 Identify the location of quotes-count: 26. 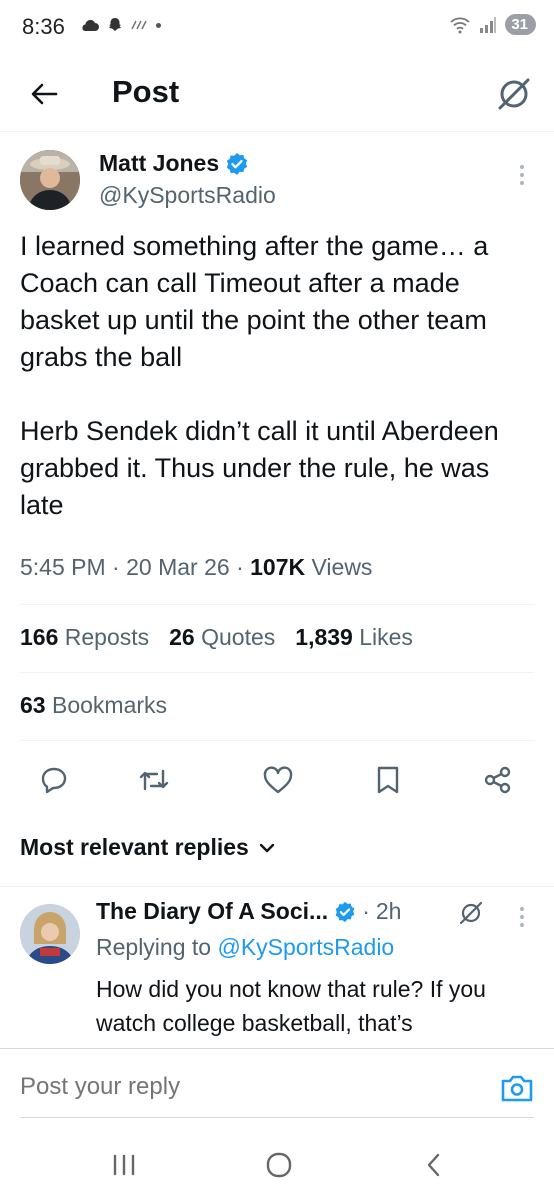
(182, 637).